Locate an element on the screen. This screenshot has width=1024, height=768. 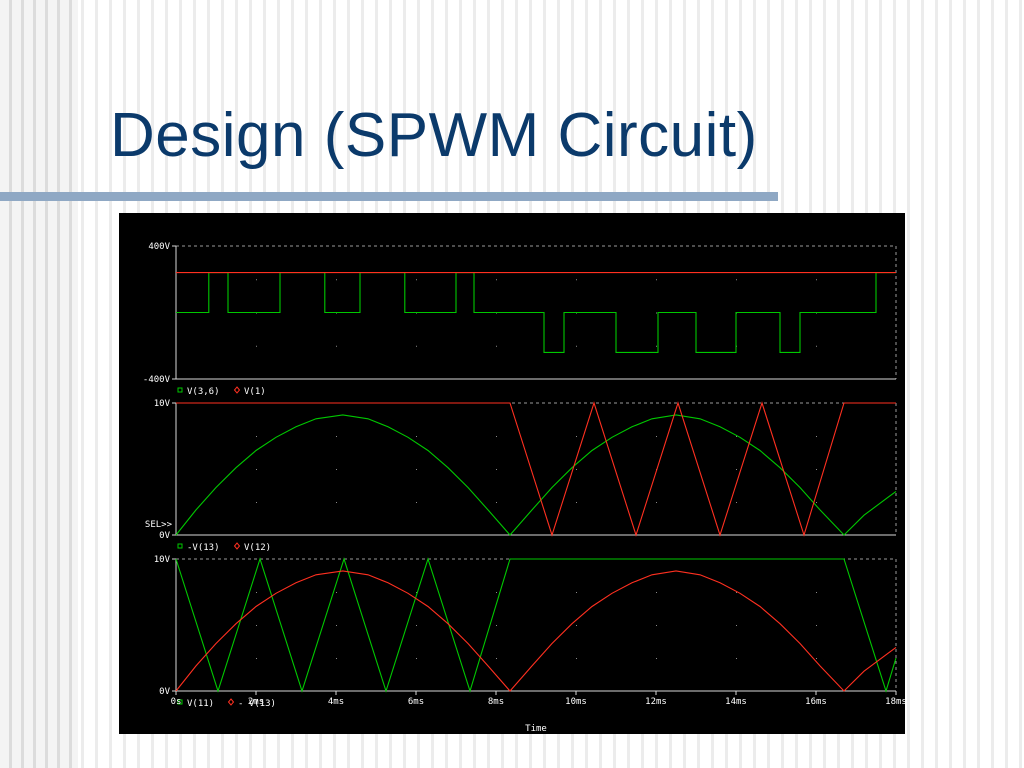
series-line-v12 is located at coordinates (536, 469).